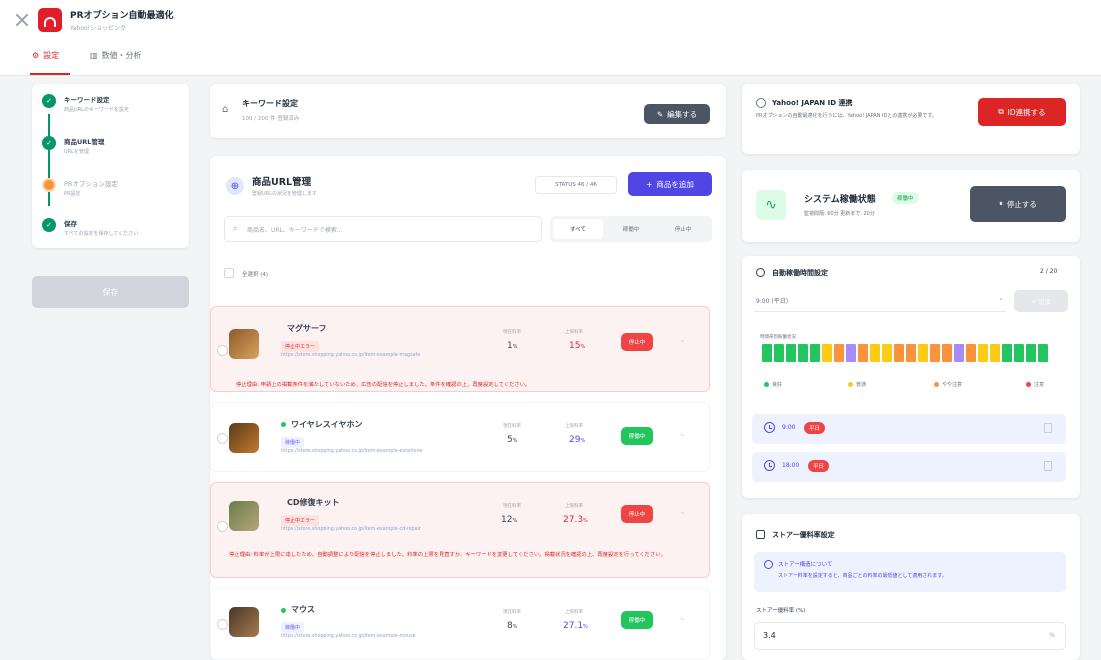  What do you see at coordinates (49, 185) in the screenshot?
I see `pending-icon` at bounding box center [49, 185].